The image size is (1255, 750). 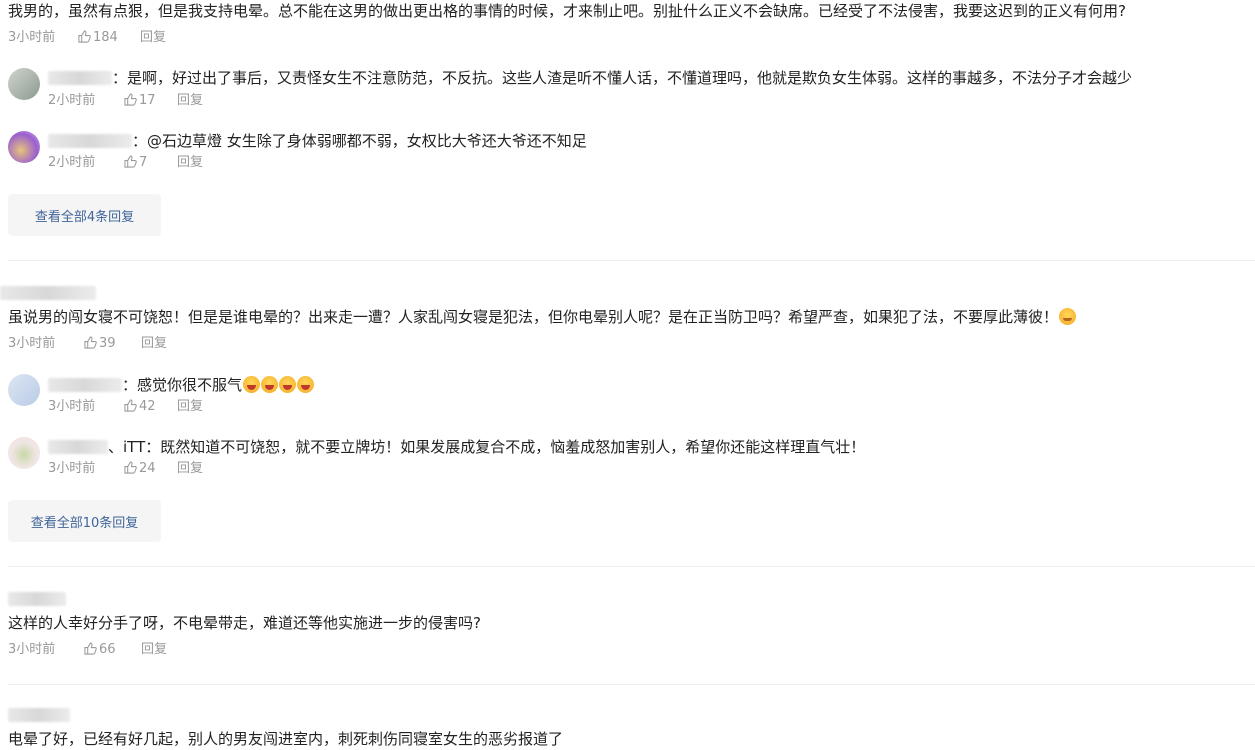 I want to click on like-count: 39, so click(x=107, y=343).